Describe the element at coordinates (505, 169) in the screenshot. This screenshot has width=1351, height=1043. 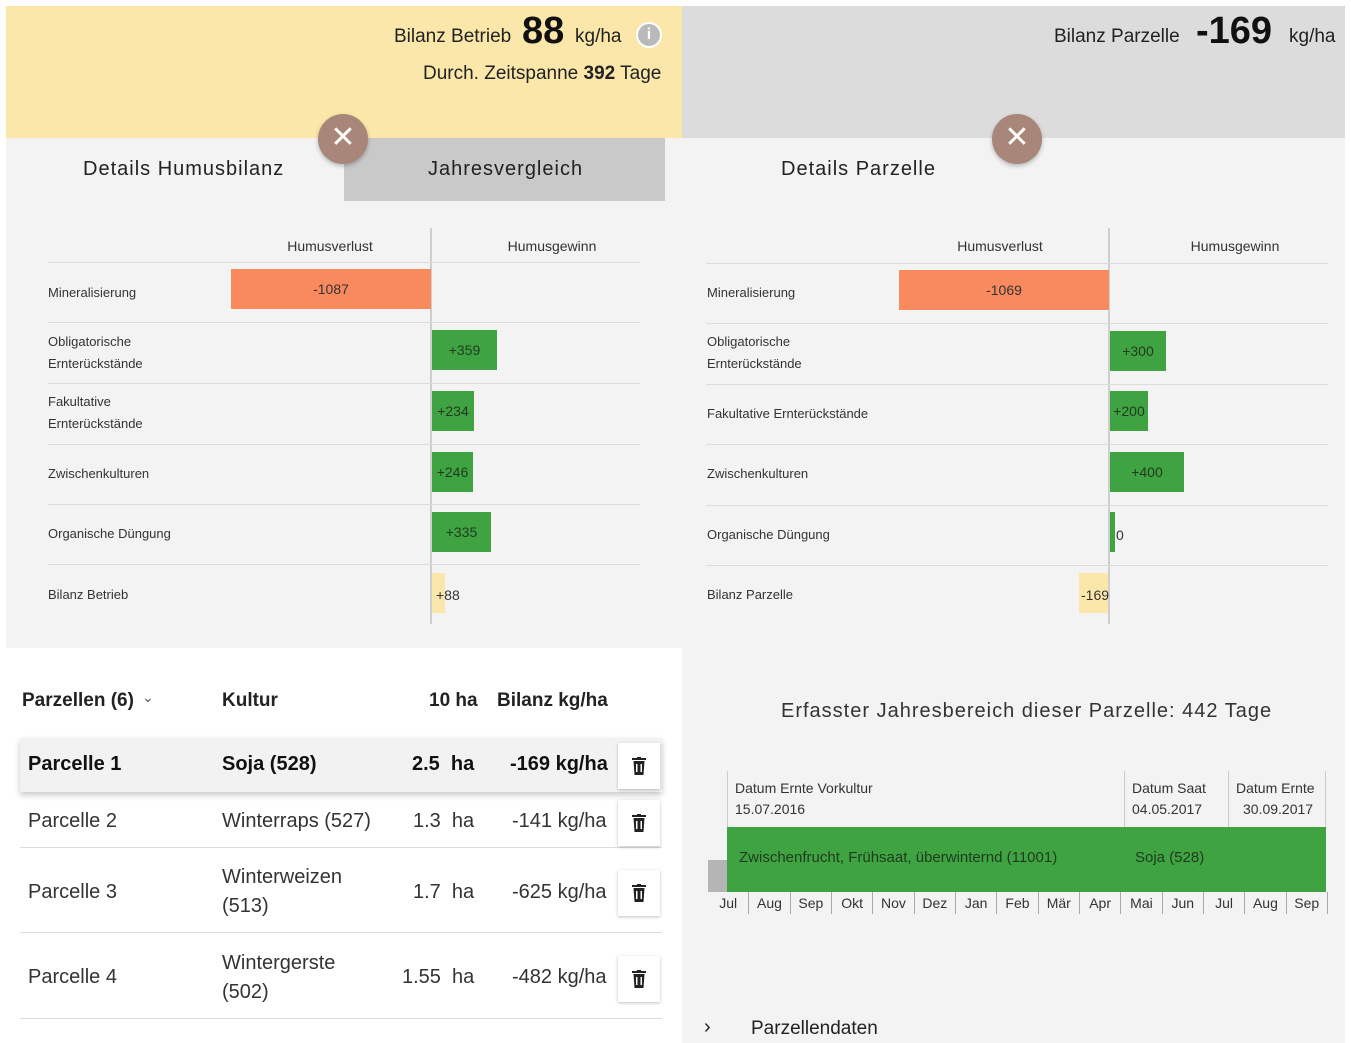
I see `tab-jahresvergleich-label: Jahresvergleich` at that location.